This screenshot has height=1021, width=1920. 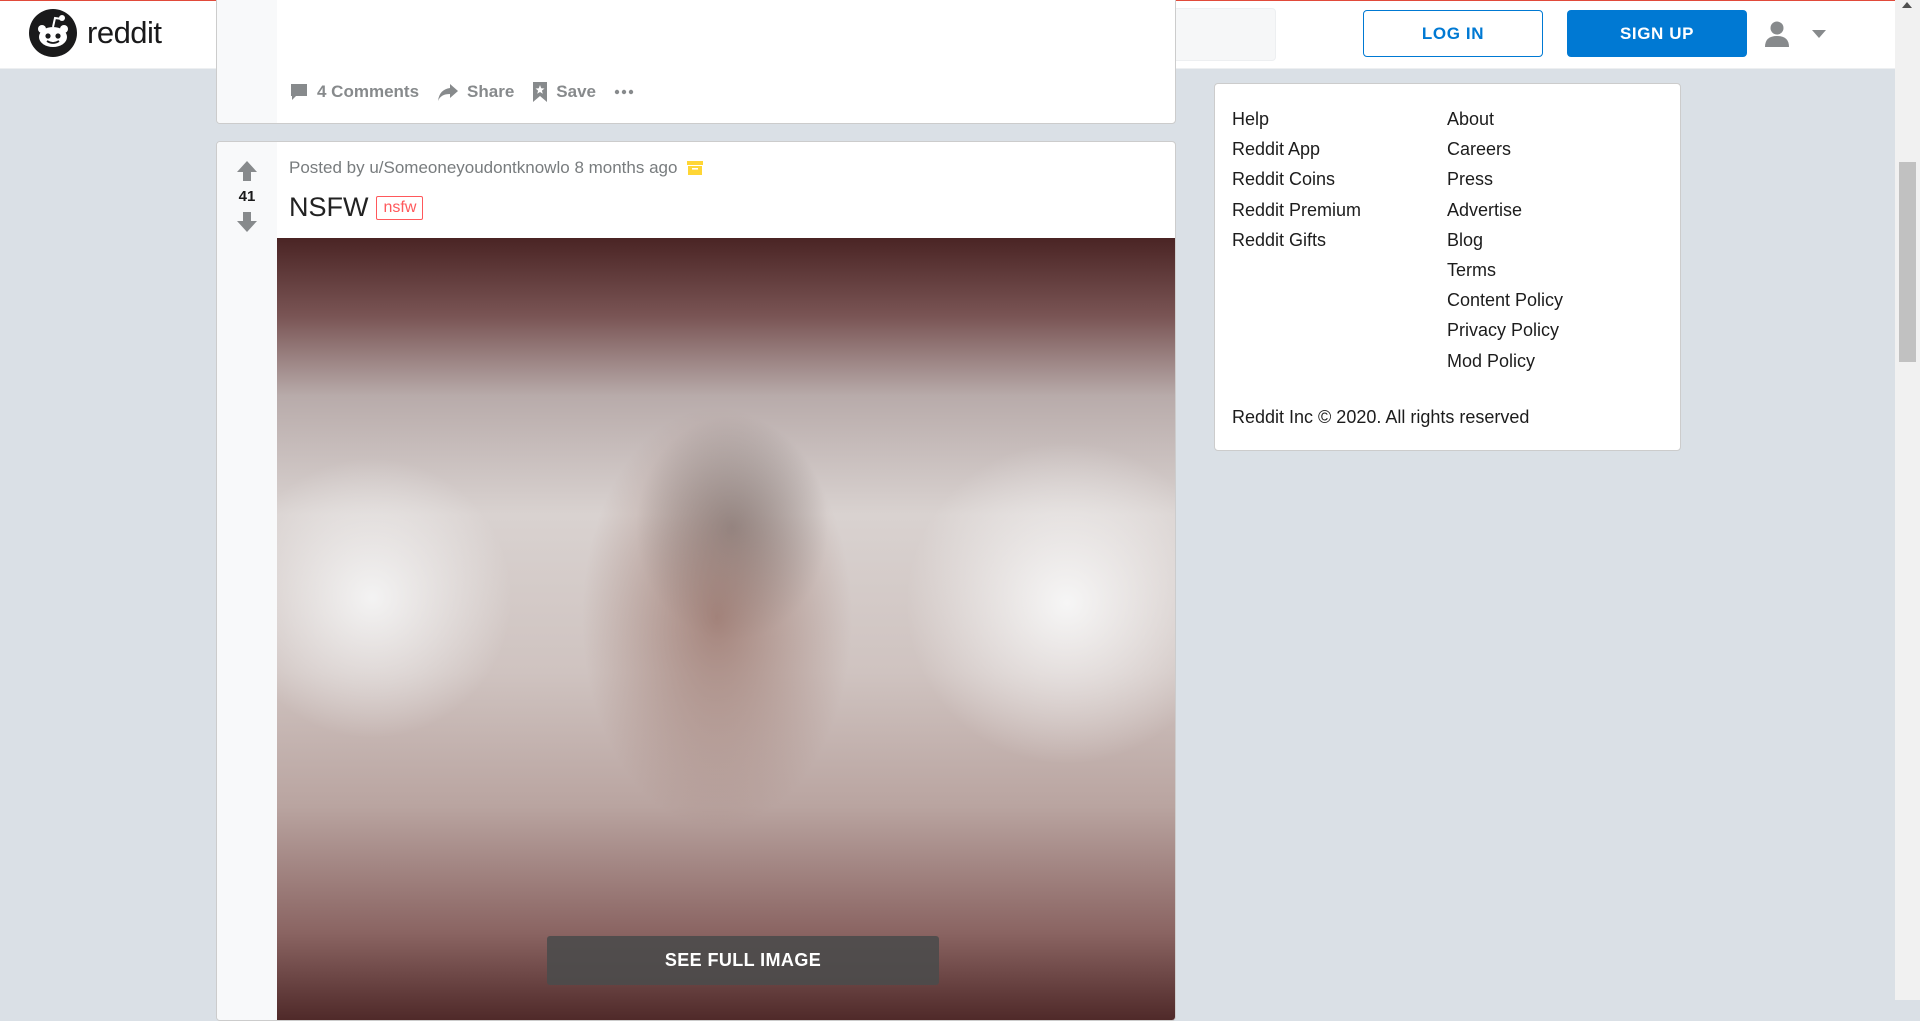 What do you see at coordinates (429, 167) in the screenshot?
I see `post-author: Posted by u/Someoneyoudontknowlo` at bounding box center [429, 167].